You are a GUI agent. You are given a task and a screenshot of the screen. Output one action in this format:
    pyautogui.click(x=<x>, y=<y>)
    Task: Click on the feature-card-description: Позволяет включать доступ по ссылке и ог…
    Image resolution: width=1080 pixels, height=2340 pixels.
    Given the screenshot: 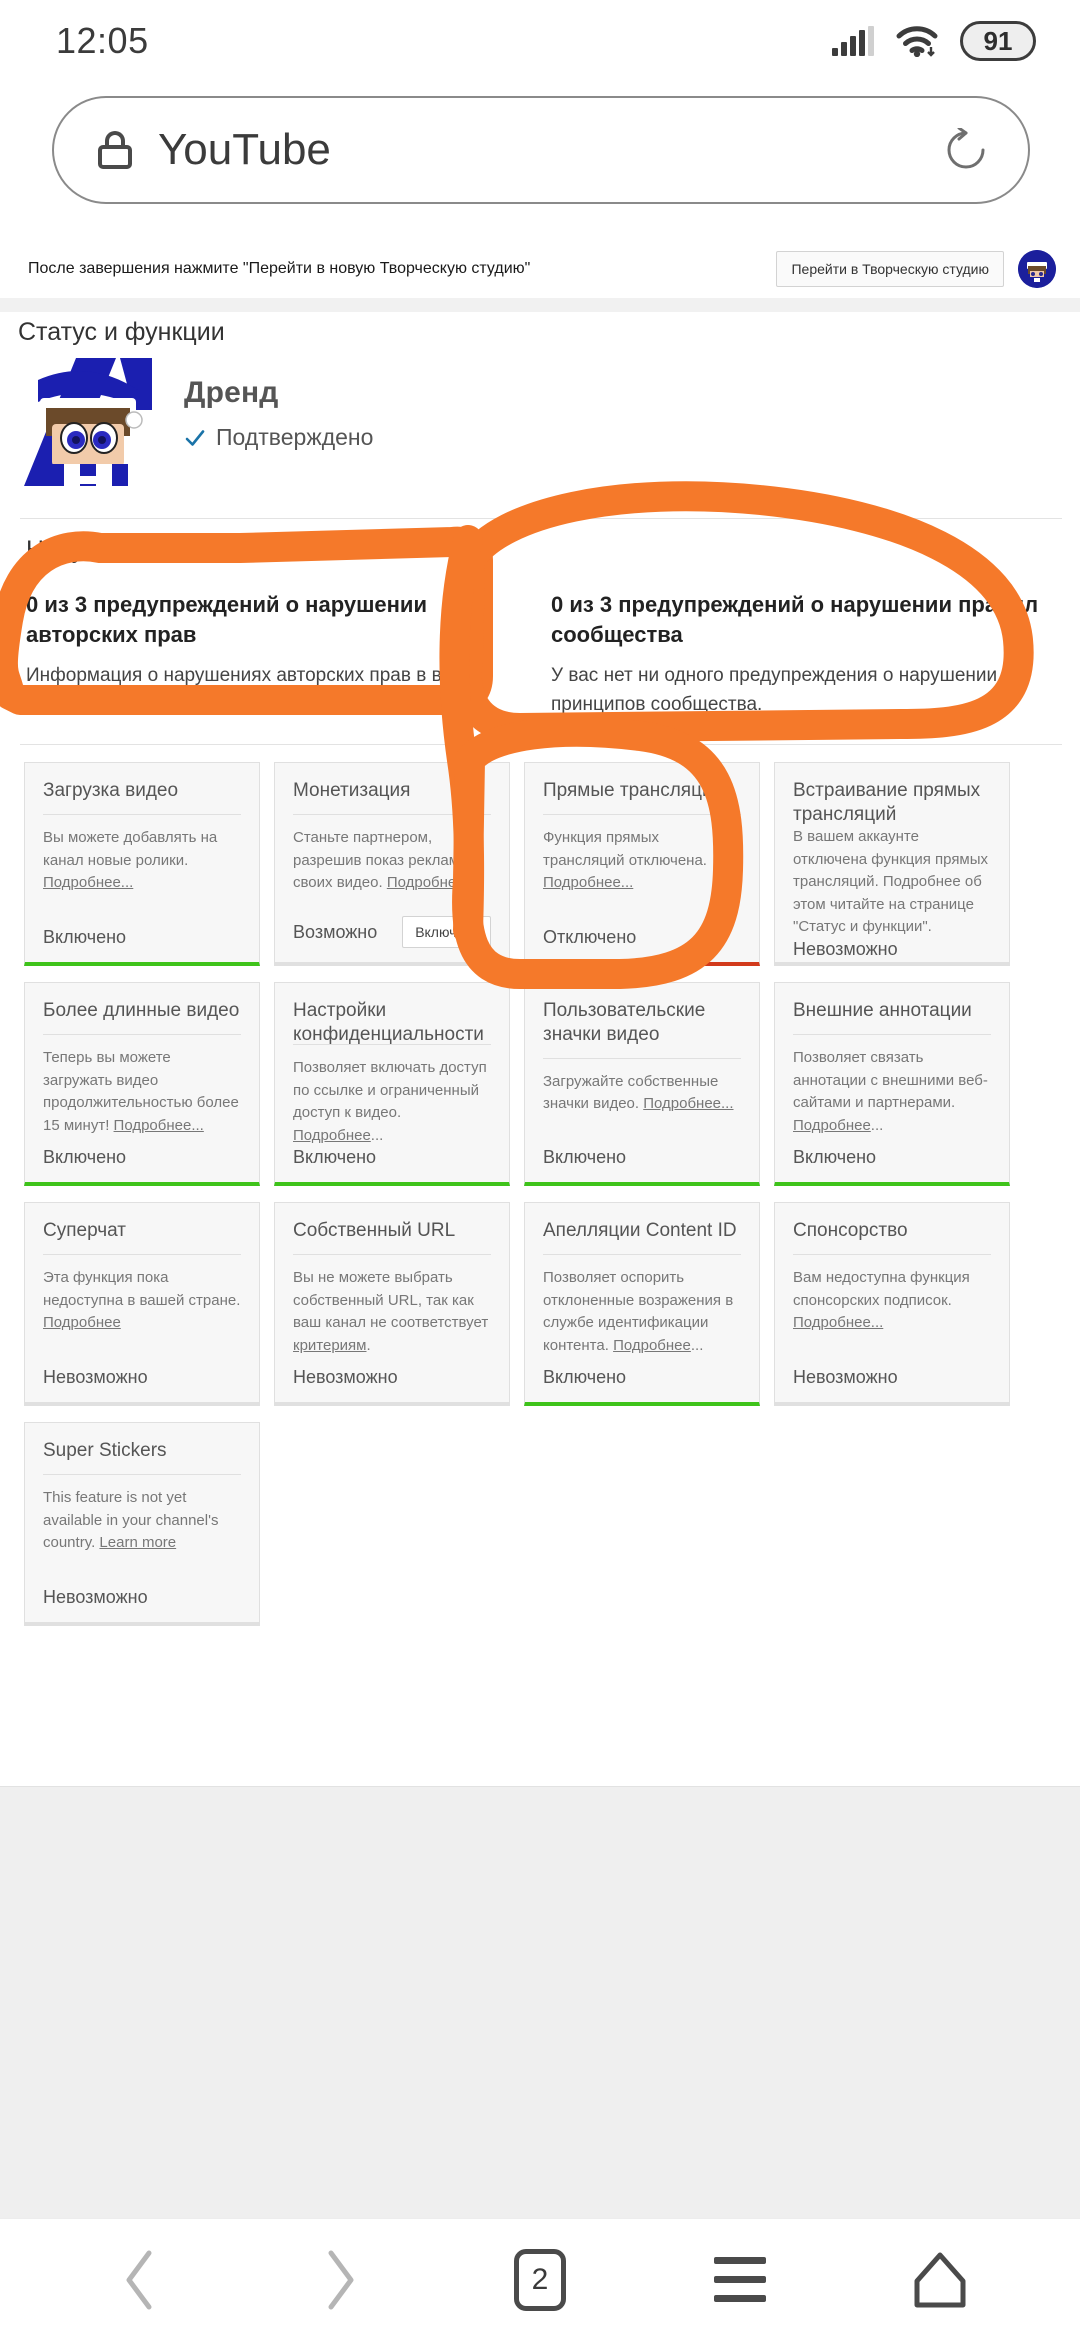 What is the action you would take?
    pyautogui.click(x=390, y=1101)
    